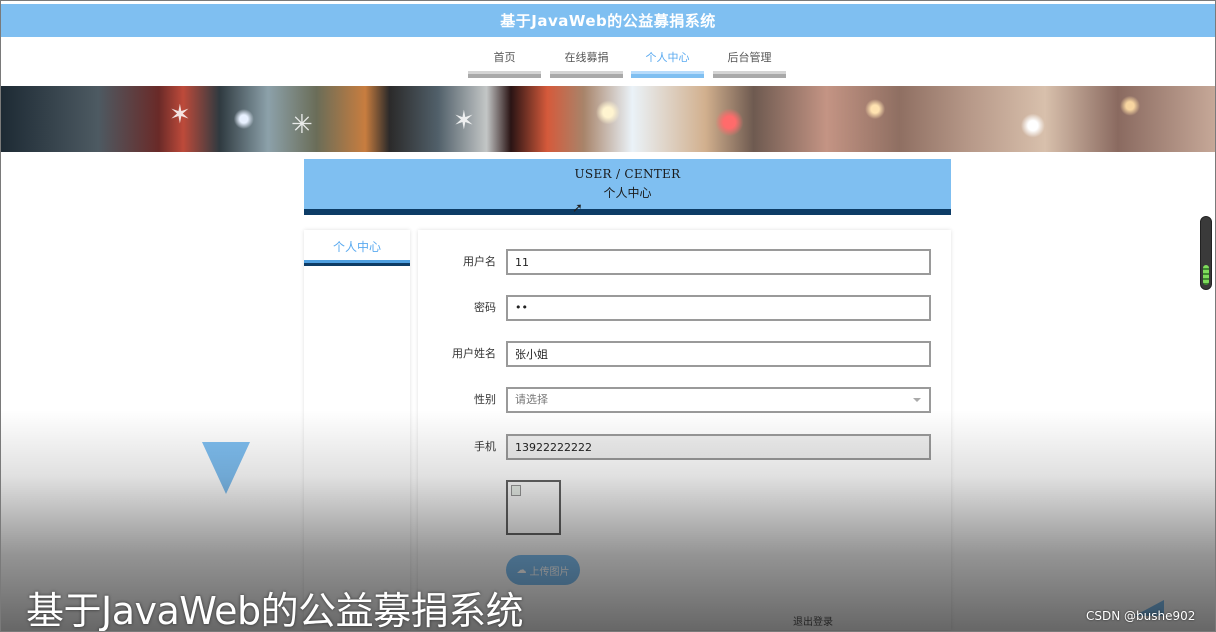 The image size is (1216, 632). I want to click on sparkle-icon: ✳, so click(302, 125).